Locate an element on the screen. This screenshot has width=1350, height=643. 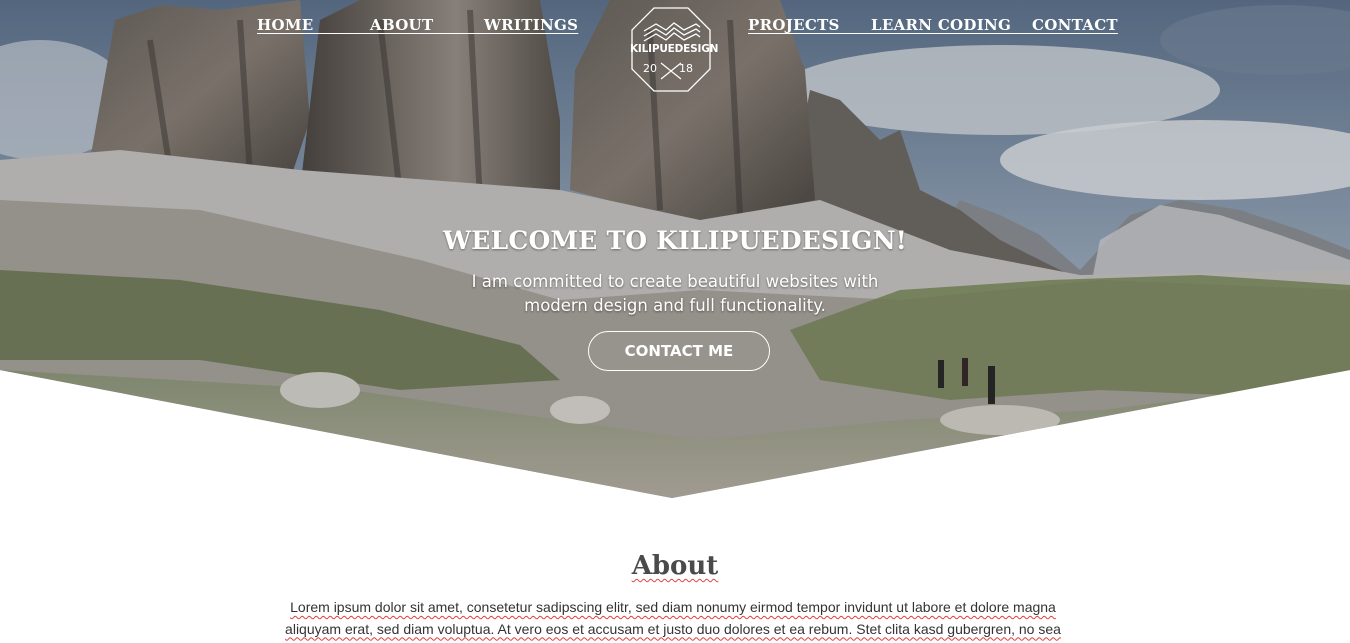
nav-link-projects: PROJECTS is located at coordinates (794, 25).